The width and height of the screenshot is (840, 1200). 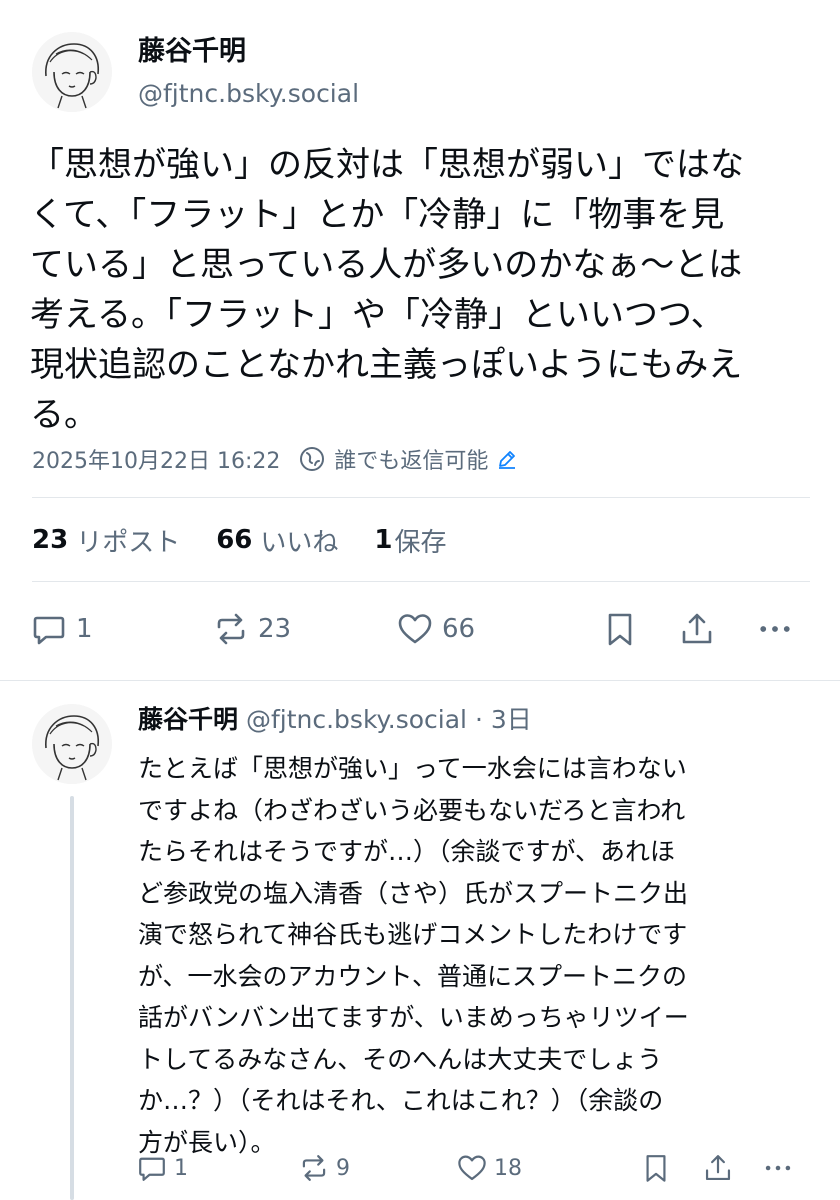 I want to click on reply-reply-button: 1, so click(x=162, y=1168).